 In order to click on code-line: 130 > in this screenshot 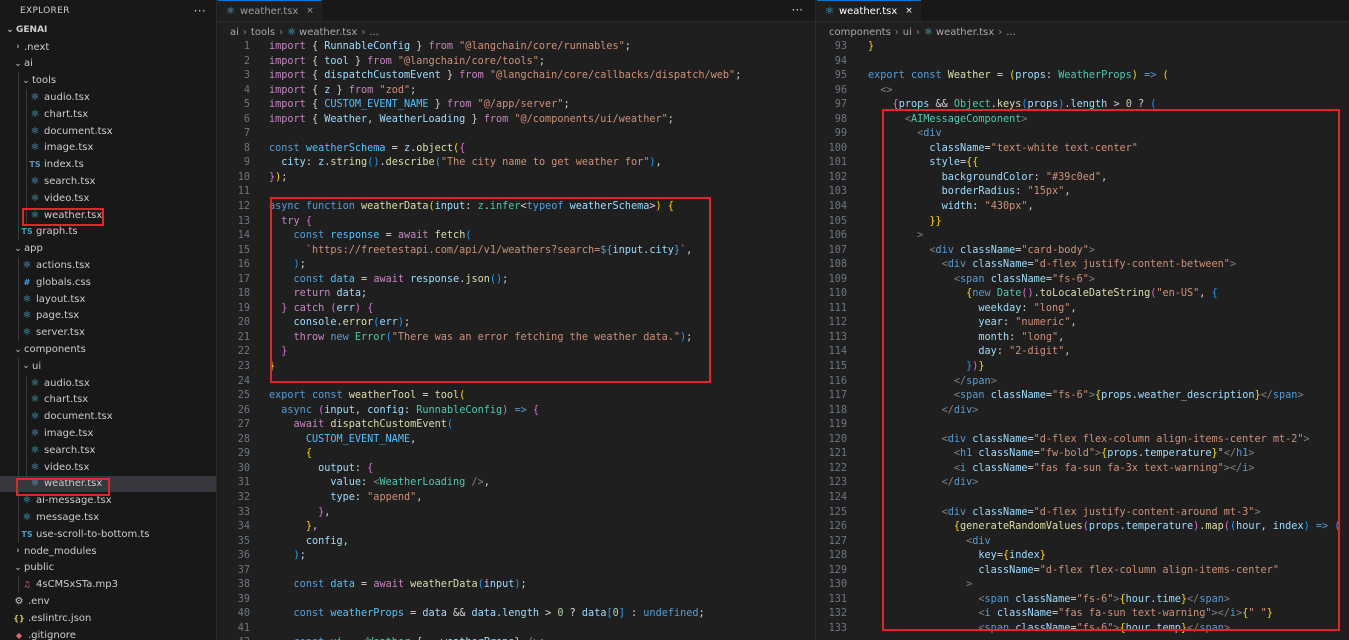, I will do `click(1083, 585)`.